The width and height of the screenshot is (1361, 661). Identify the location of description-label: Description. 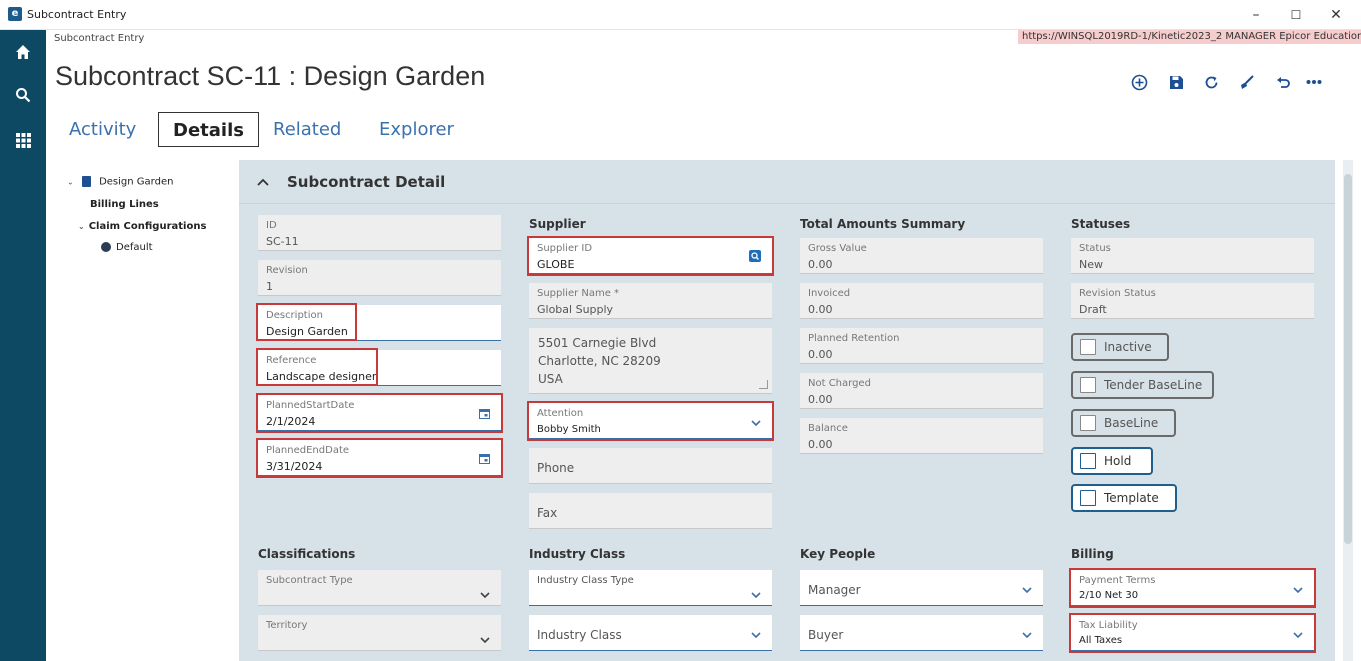
(294, 315).